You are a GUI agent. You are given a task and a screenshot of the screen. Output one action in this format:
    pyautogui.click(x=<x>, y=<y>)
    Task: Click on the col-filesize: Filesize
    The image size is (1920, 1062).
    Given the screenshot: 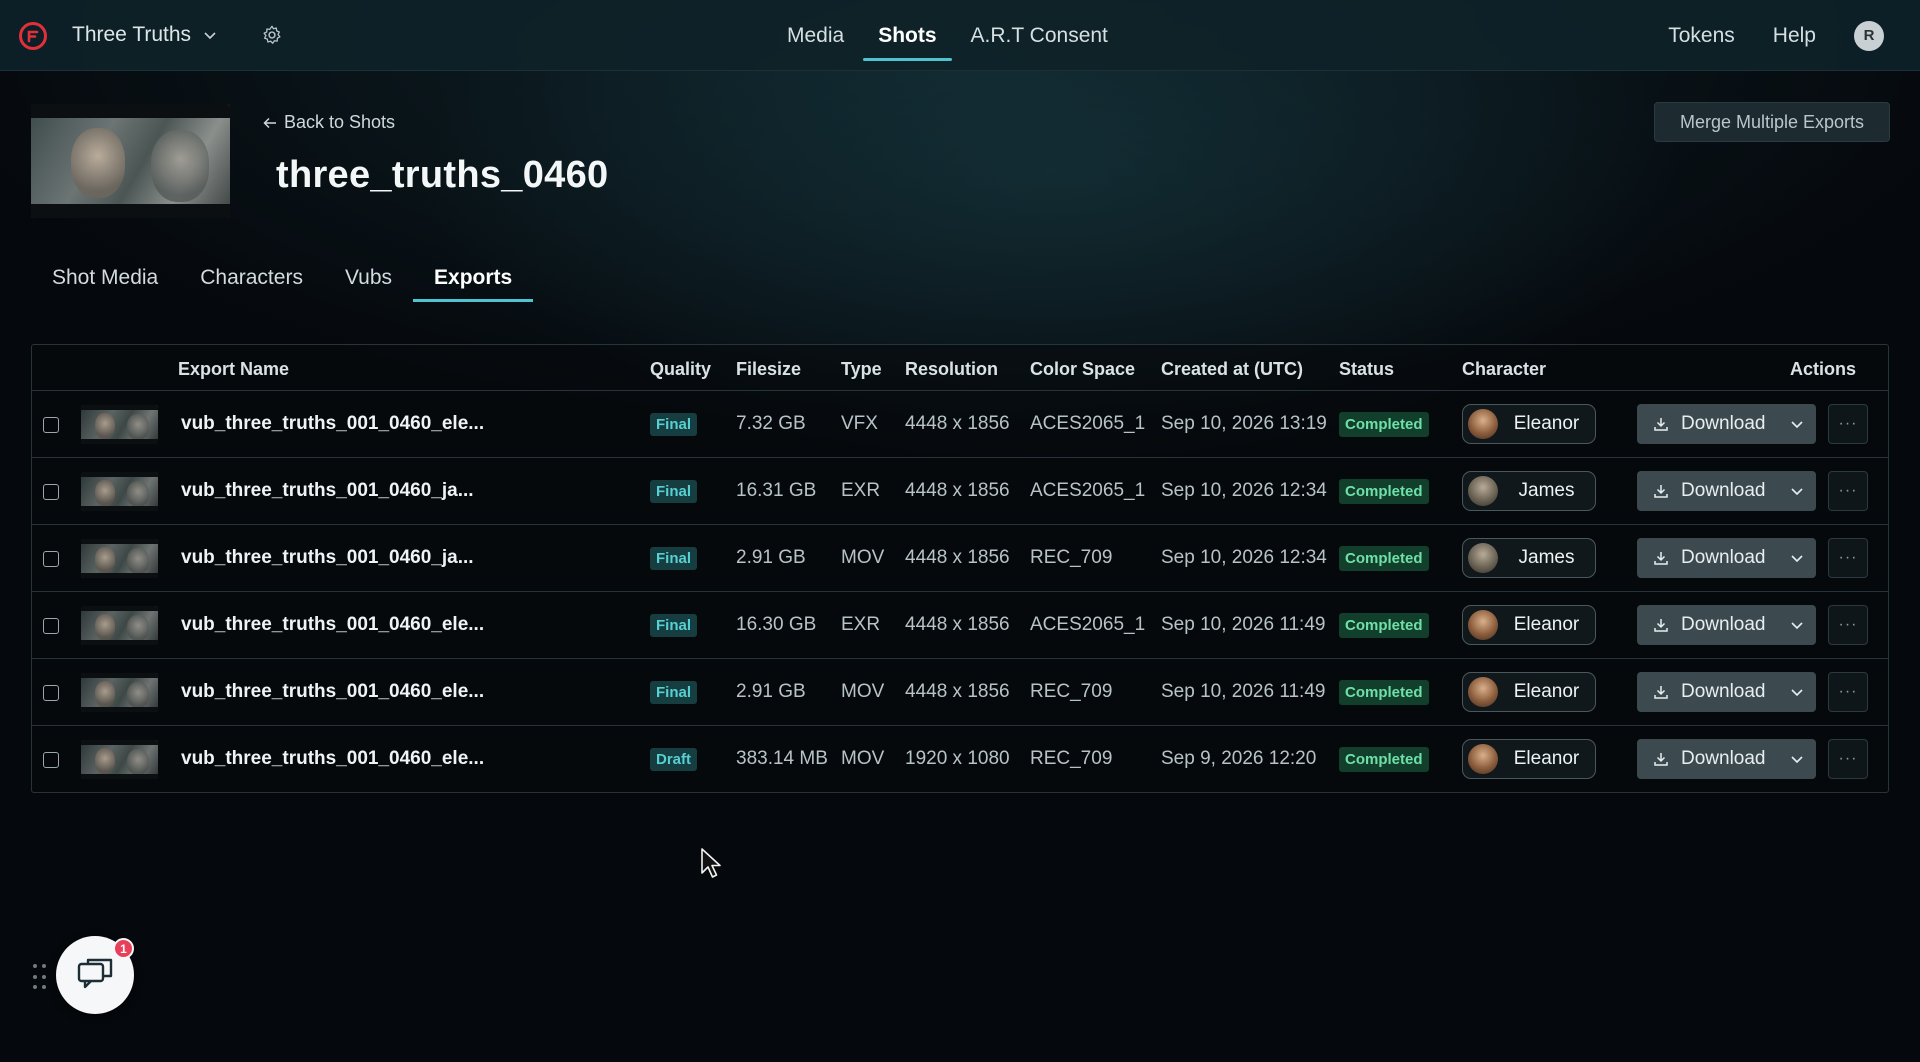 What is the action you would take?
    pyautogui.click(x=768, y=369)
    